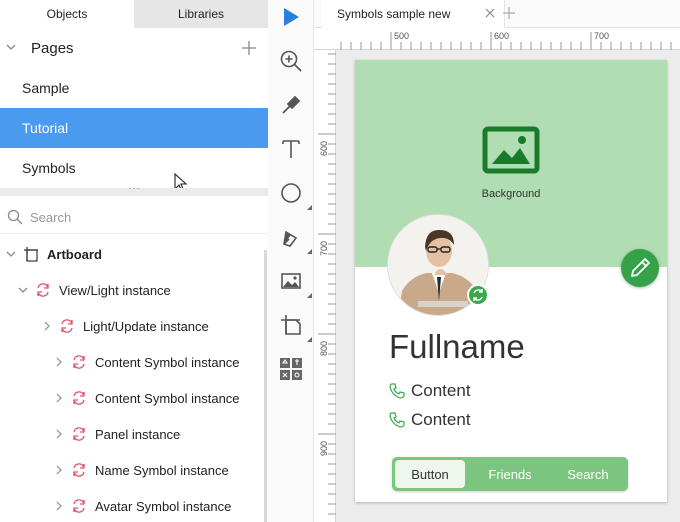 The width and height of the screenshot is (680, 522). I want to click on layers-scrollbar, so click(265, 386).